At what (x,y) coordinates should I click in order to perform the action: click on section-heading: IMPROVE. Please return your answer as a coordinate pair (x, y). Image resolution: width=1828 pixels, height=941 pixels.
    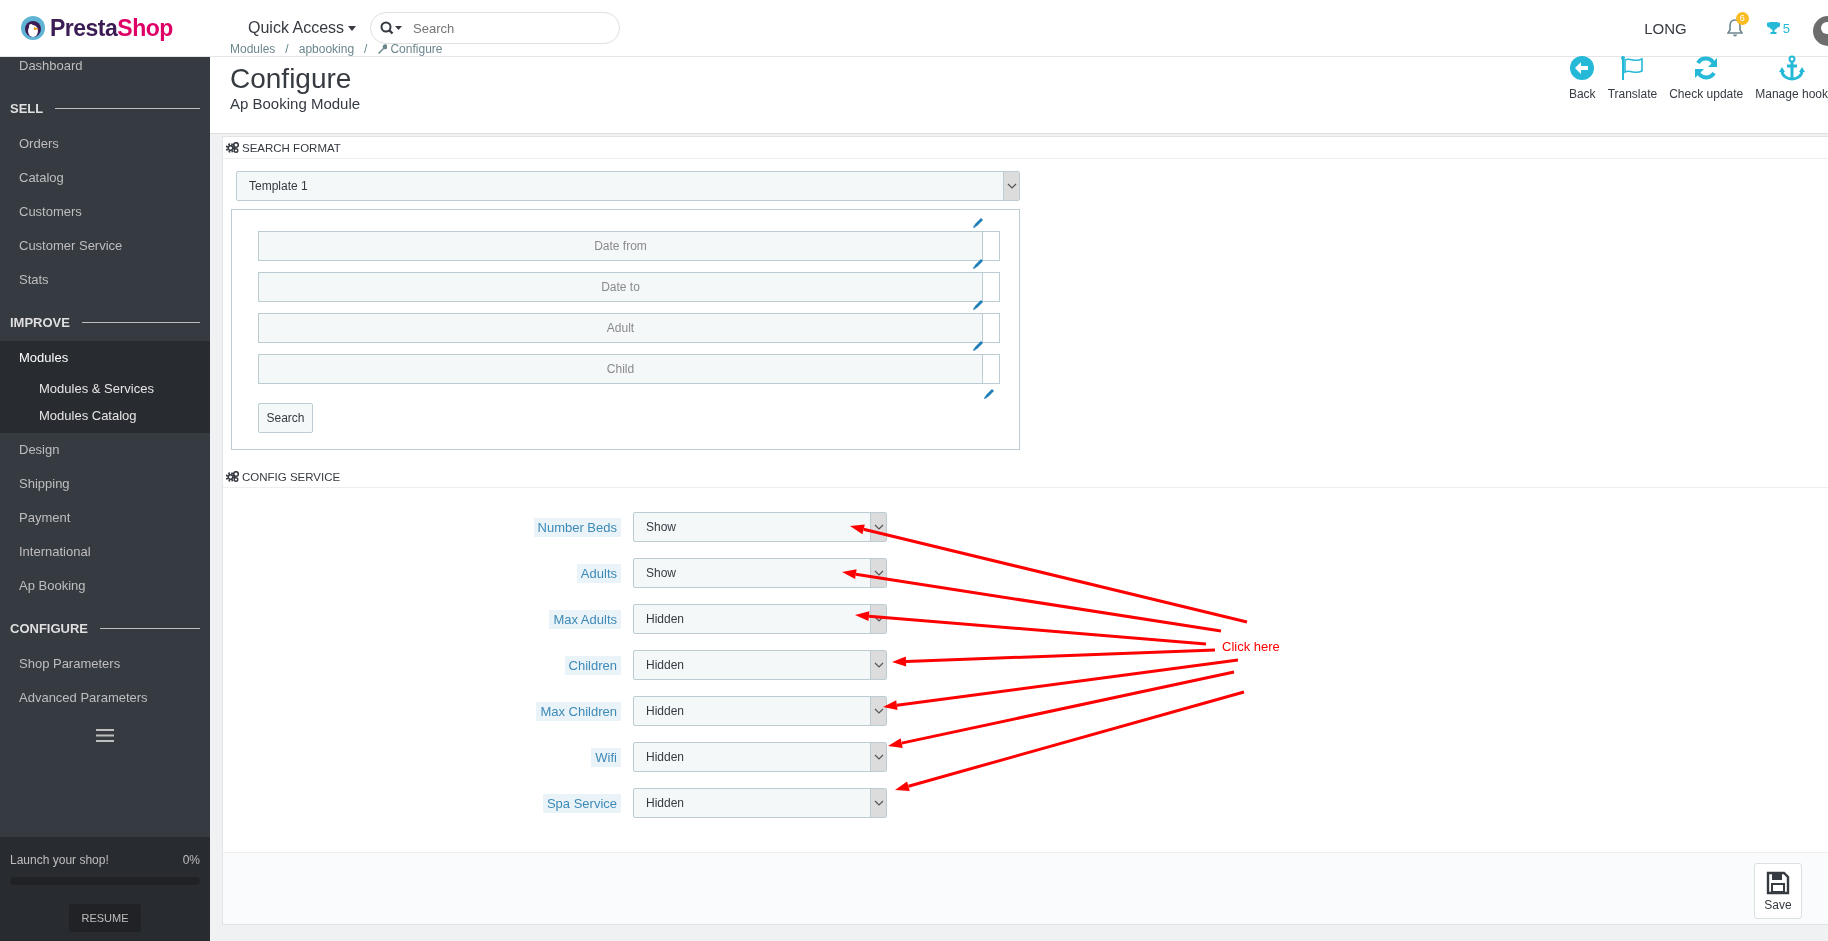
    Looking at the image, I should click on (40, 322).